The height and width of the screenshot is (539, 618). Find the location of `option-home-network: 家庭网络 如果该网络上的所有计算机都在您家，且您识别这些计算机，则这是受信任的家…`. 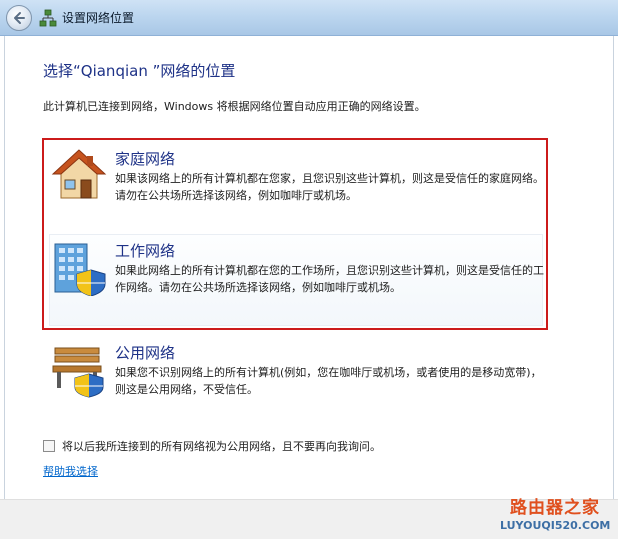

option-home-network: 家庭网络 如果该网络上的所有计算机都在您家，且您识别这些计算机，则这是受信任的家… is located at coordinates (297, 180).